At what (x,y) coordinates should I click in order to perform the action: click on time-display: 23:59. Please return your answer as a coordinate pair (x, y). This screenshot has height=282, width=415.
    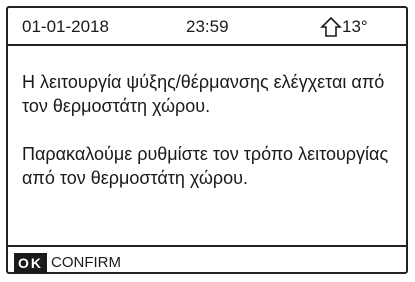
    Looking at the image, I should click on (207, 26).